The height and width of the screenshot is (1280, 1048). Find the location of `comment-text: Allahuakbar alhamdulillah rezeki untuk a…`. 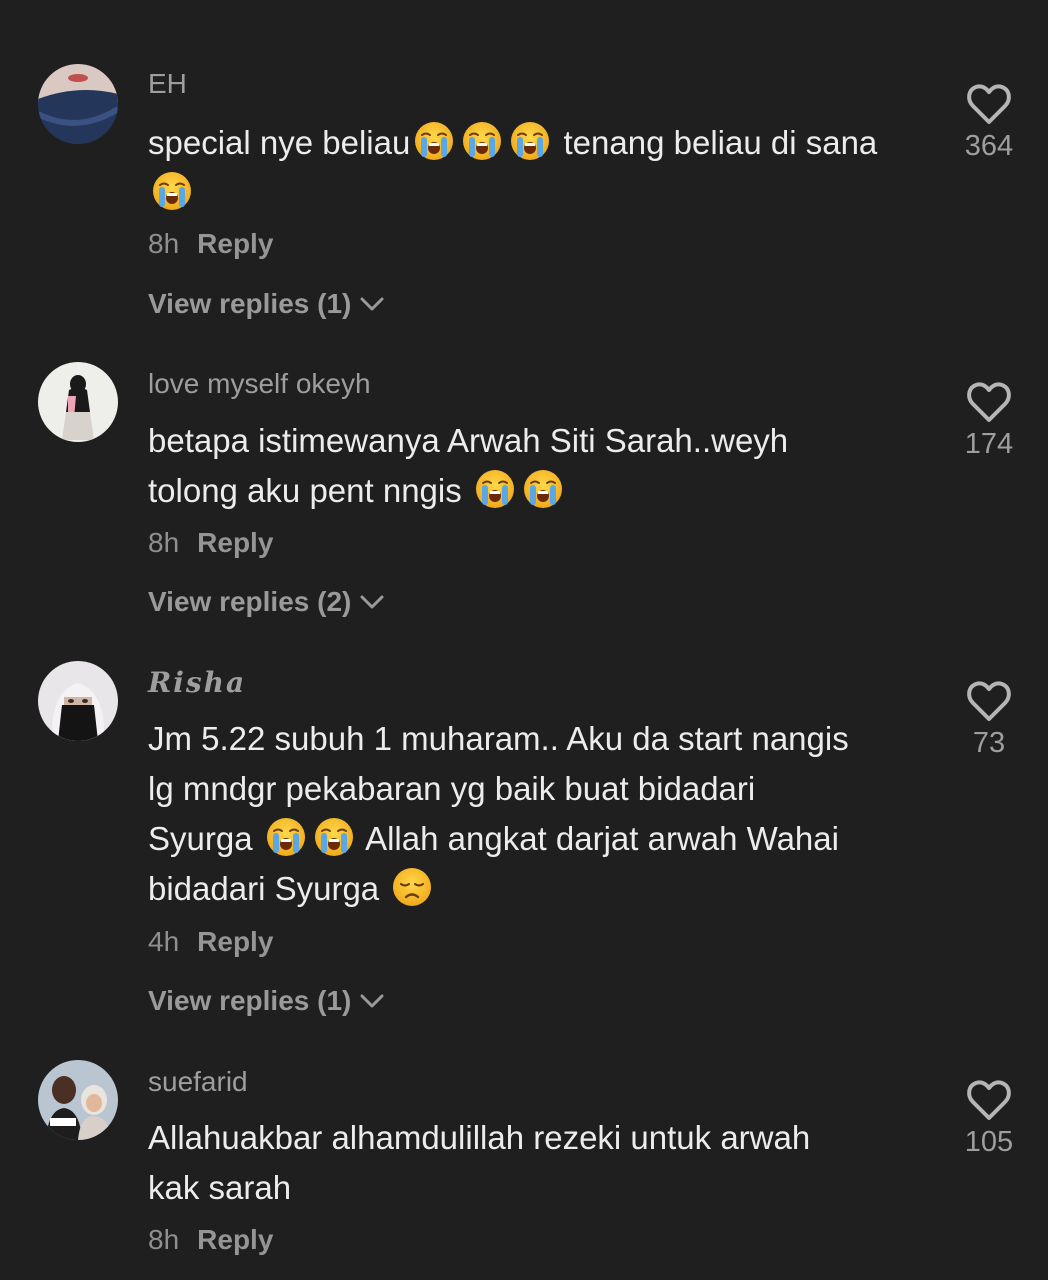

comment-text: Allahuakbar alhamdulillah rezeki untuk a… is located at coordinates (538, 1163).